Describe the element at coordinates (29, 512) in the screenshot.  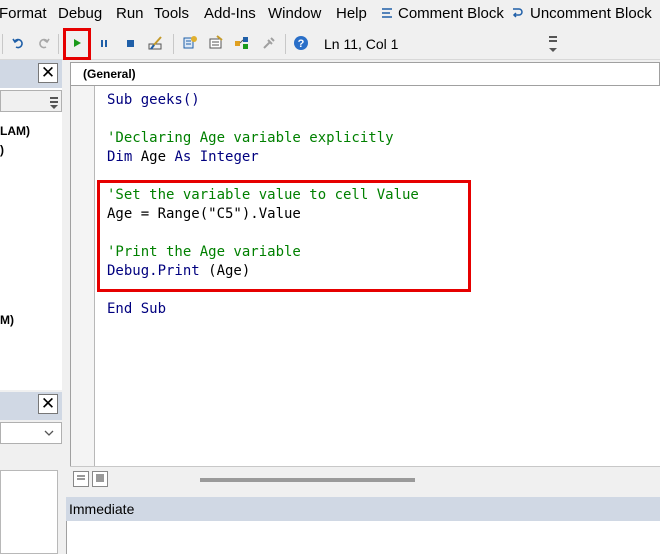
I see `properties-list` at that location.